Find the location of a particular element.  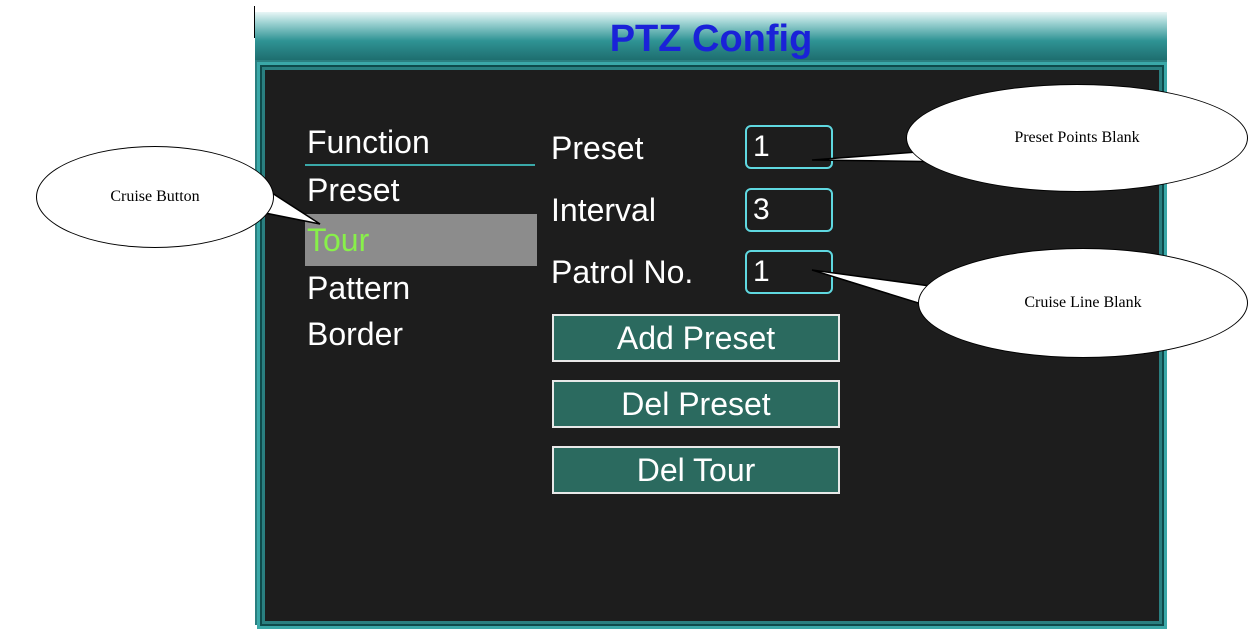

callout-cruise-line-blank: Cruise Line Blank is located at coordinates (1083, 303).